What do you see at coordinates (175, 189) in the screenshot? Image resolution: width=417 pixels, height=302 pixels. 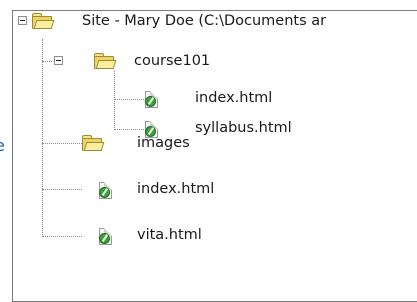 I see `tree-item-index: index.html` at bounding box center [175, 189].